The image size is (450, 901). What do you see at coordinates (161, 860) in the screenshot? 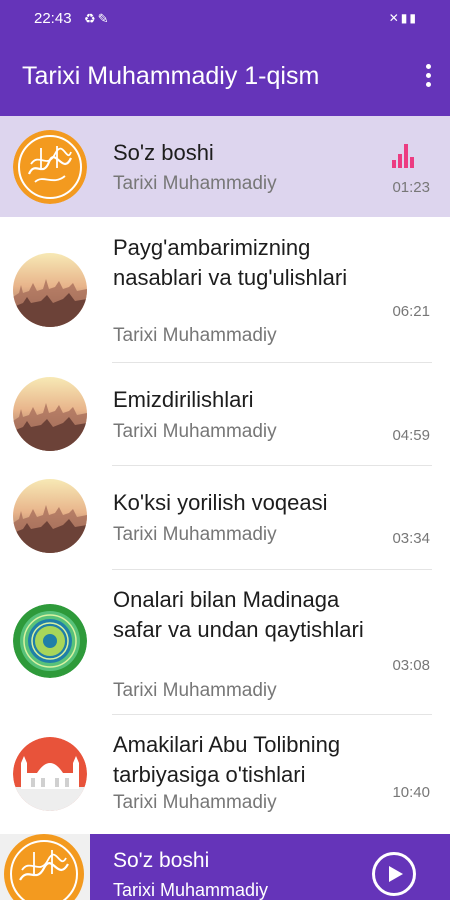
I see `now-playing-title: So'z boshi` at bounding box center [161, 860].